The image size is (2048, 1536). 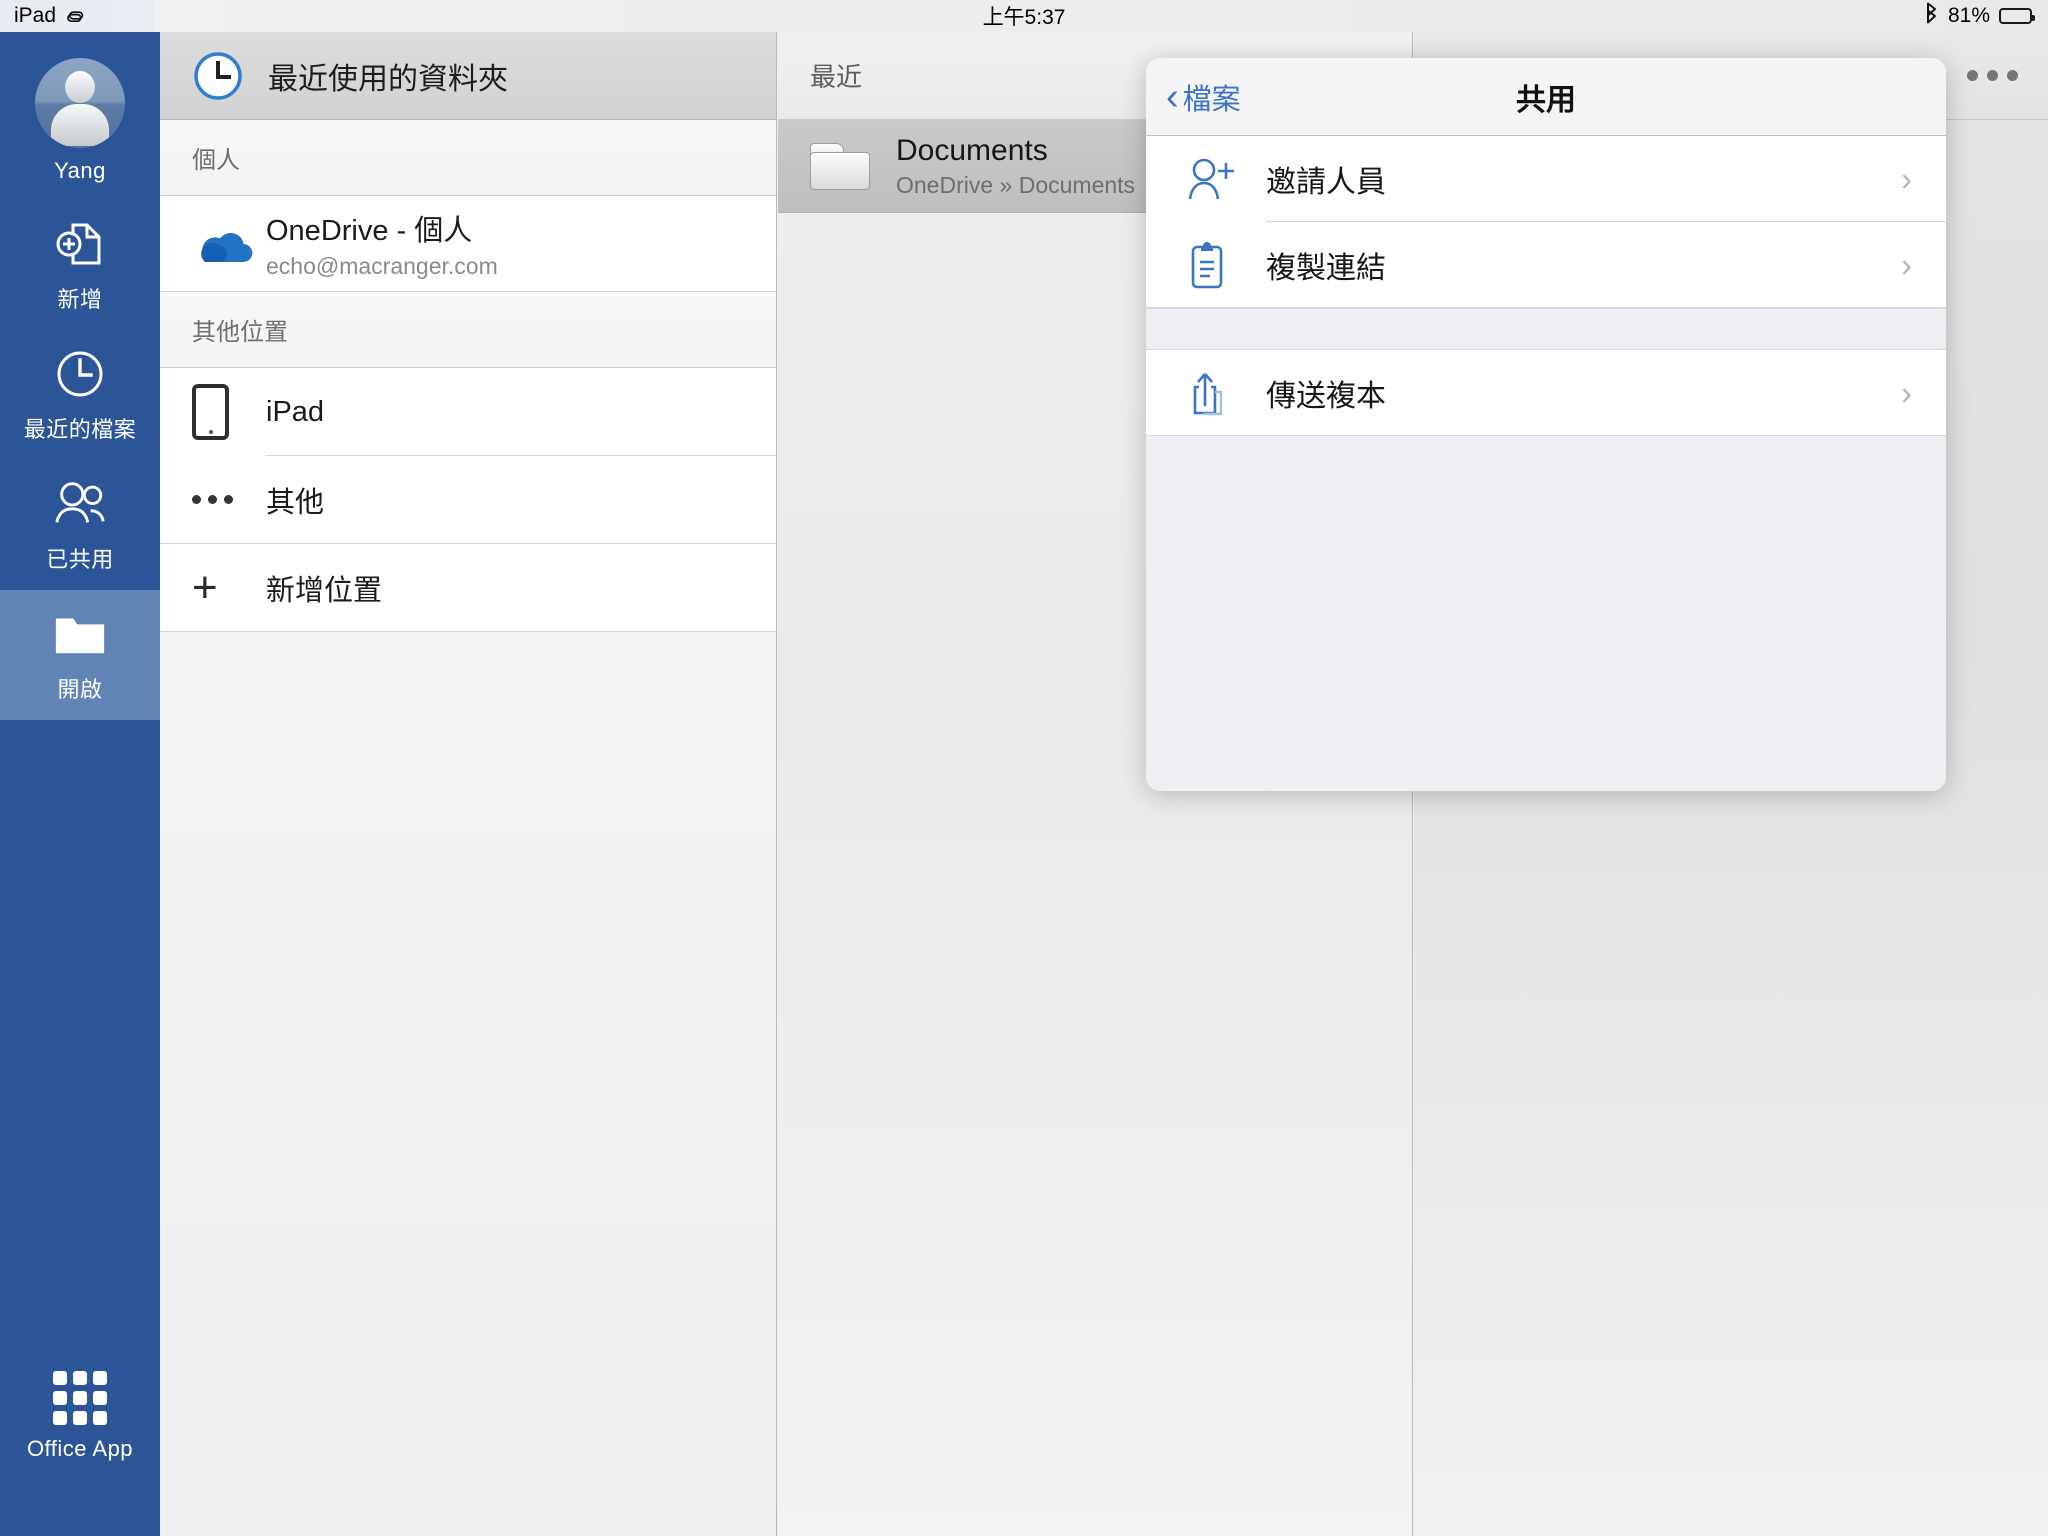 I want to click on section-header-label: 其他位置, so click(x=240, y=332).